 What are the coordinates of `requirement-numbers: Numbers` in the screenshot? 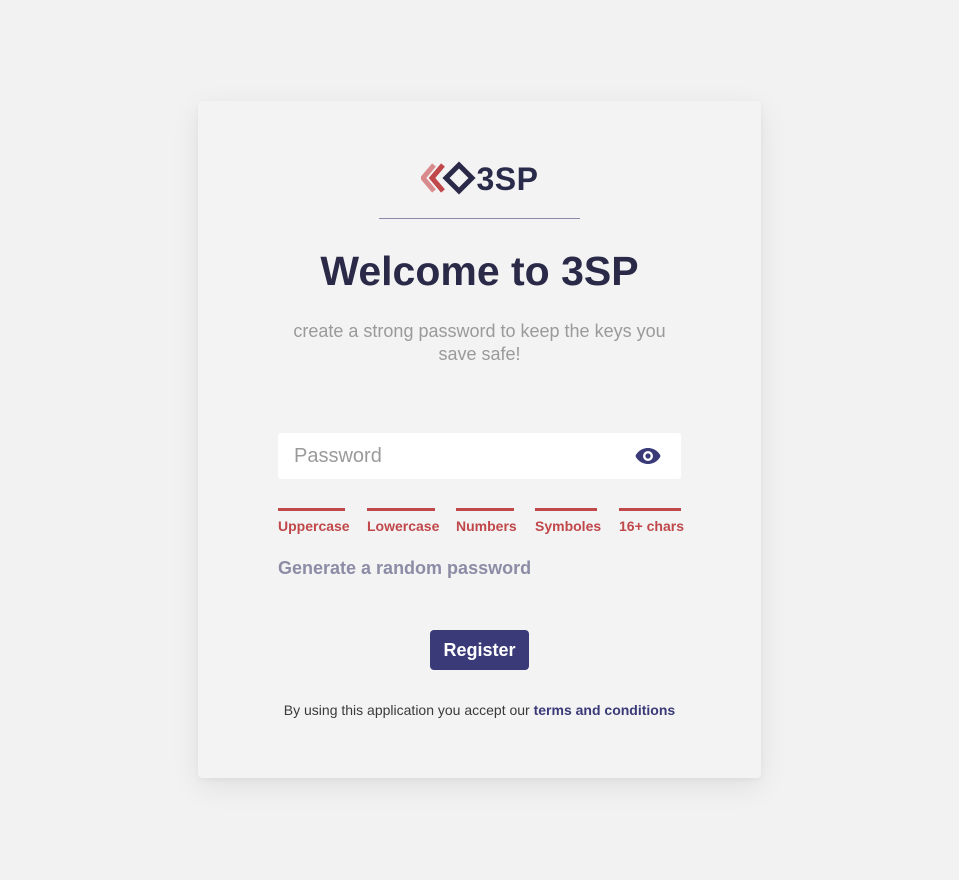 It's located at (486, 521).